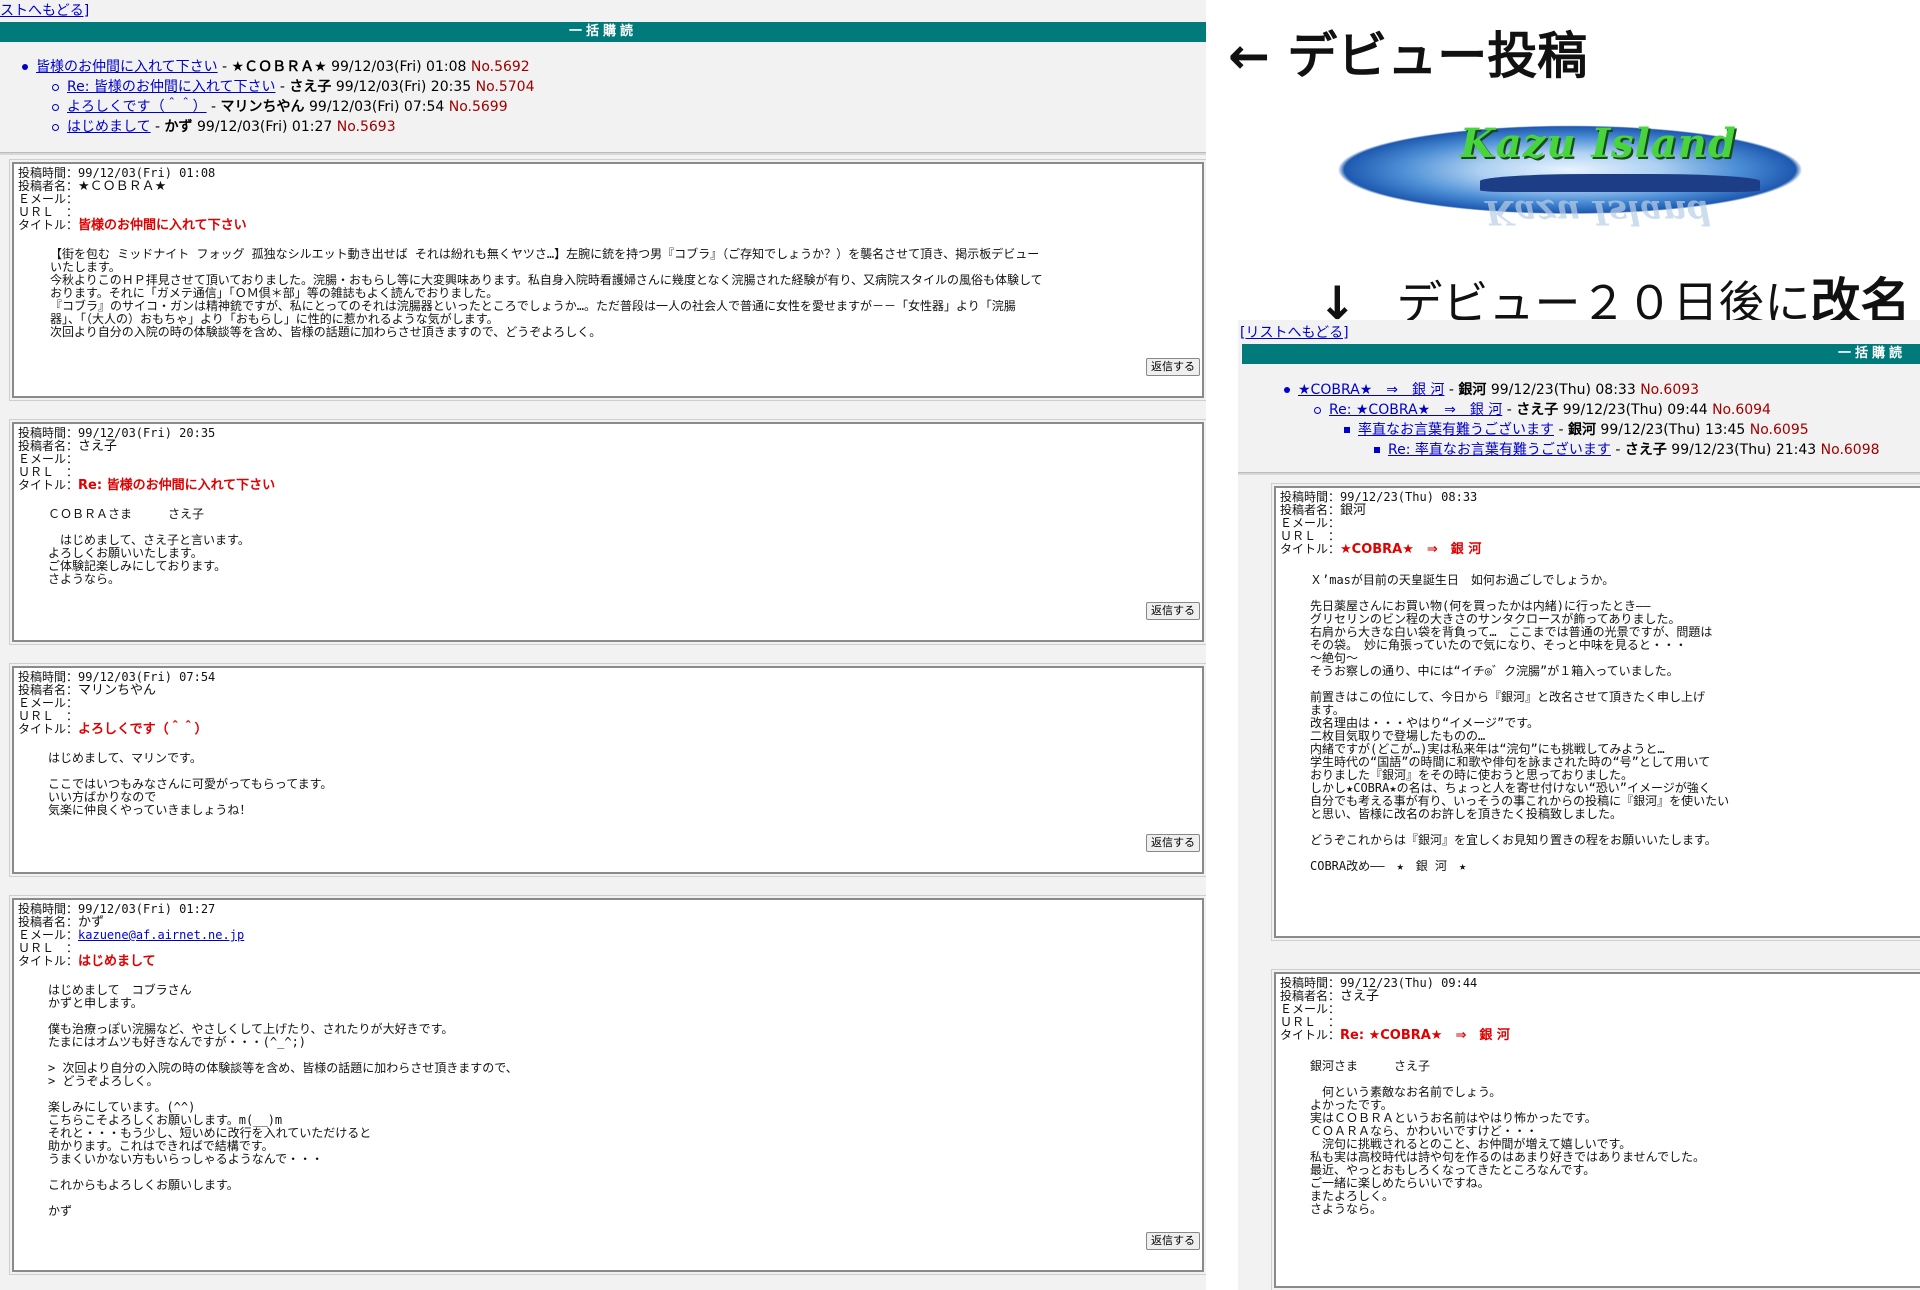  Describe the element at coordinates (1294, 332) in the screenshot. I see `back-to-list-link: [リストへもどる]` at that location.